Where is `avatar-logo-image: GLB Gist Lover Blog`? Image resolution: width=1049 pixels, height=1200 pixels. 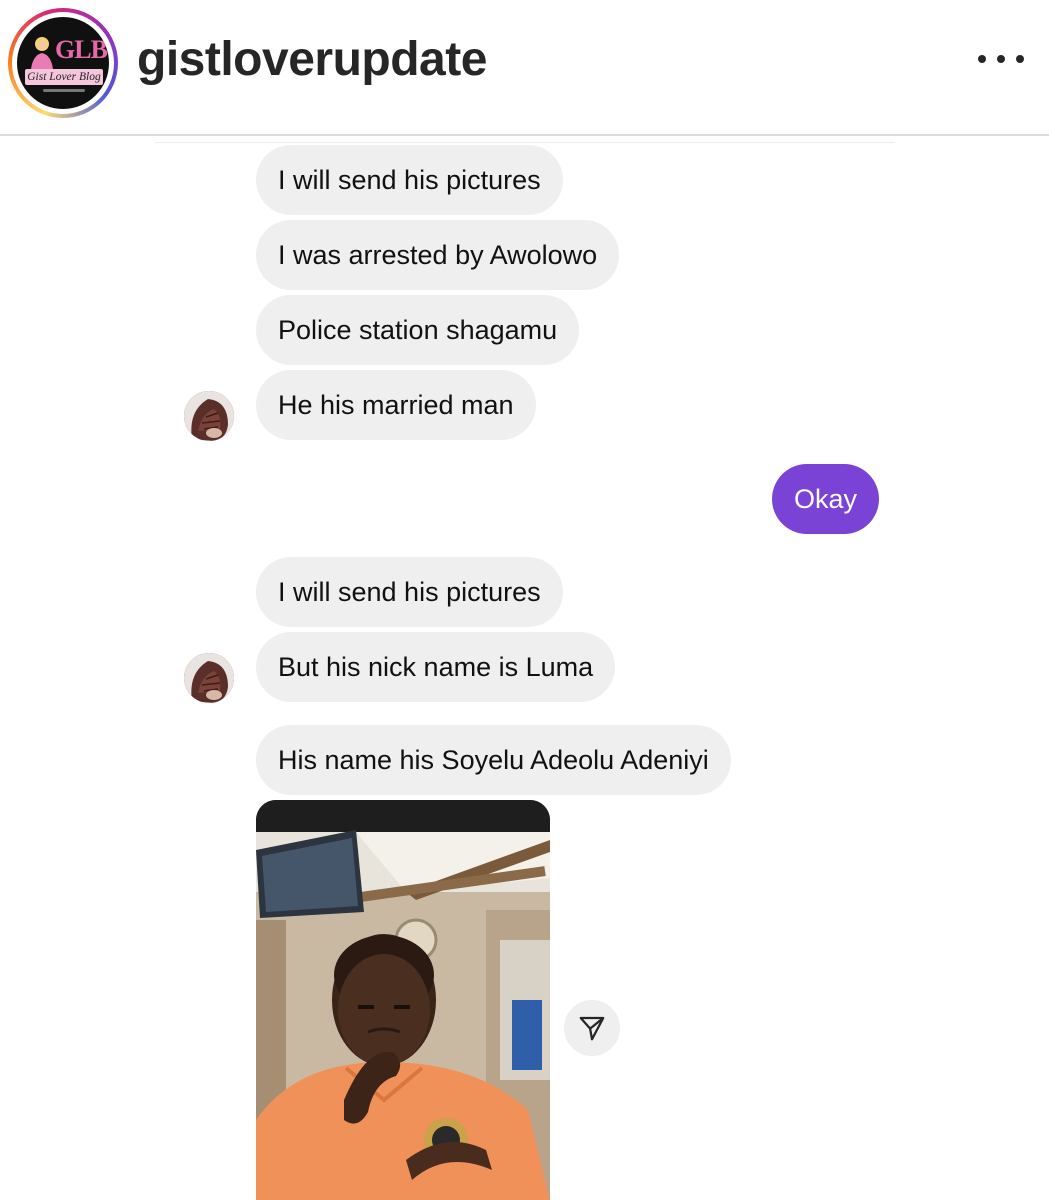 avatar-logo-image: GLB Gist Lover Blog is located at coordinates (63, 63).